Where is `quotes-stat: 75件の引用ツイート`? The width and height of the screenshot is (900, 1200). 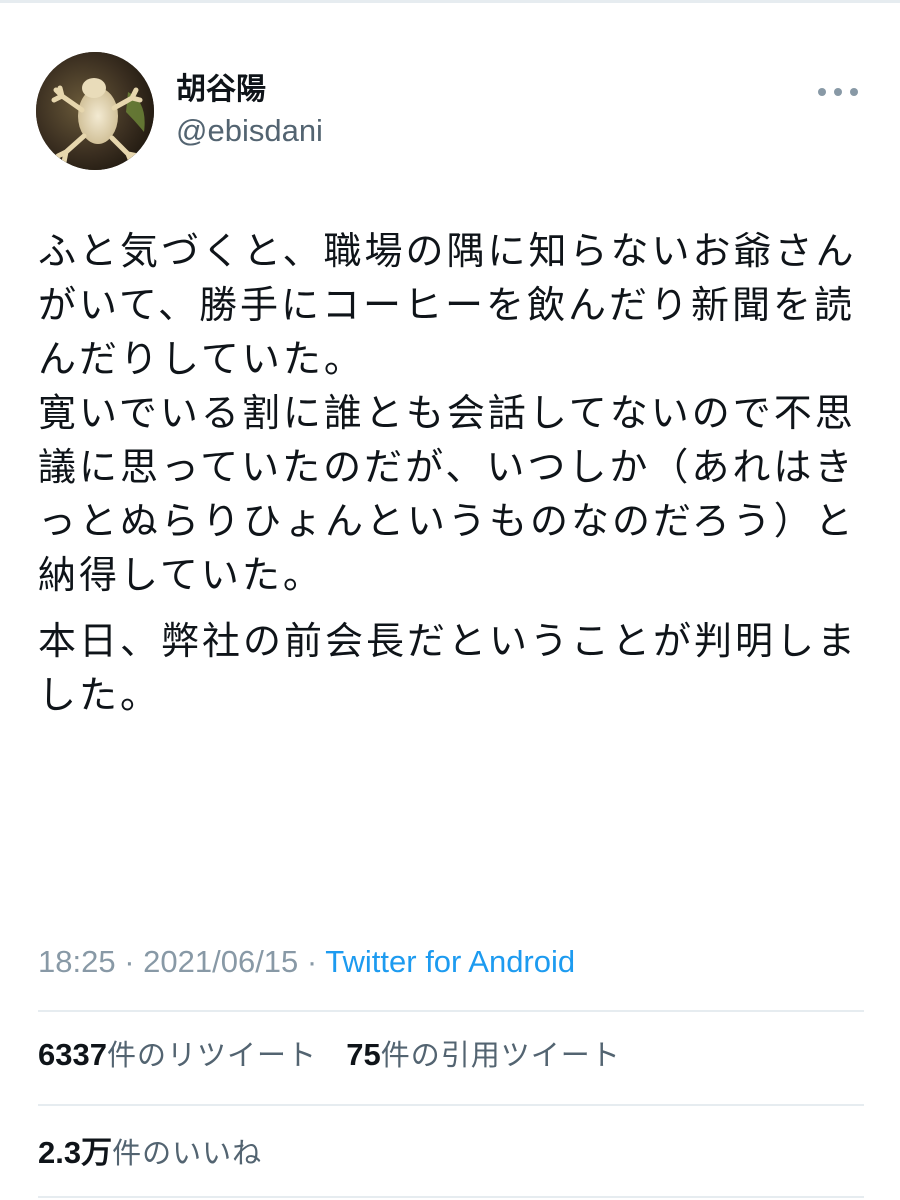 quotes-stat: 75件の引用ツイート is located at coordinates (483, 1055).